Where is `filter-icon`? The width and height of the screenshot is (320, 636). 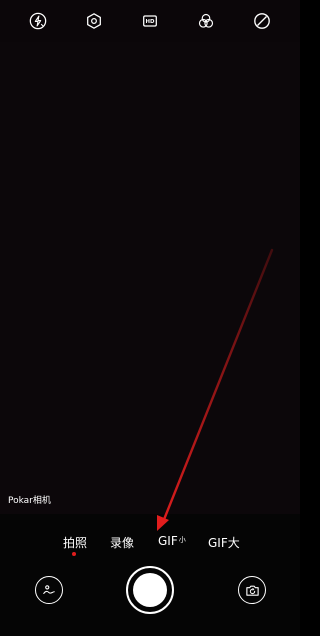 filter-icon is located at coordinates (206, 21).